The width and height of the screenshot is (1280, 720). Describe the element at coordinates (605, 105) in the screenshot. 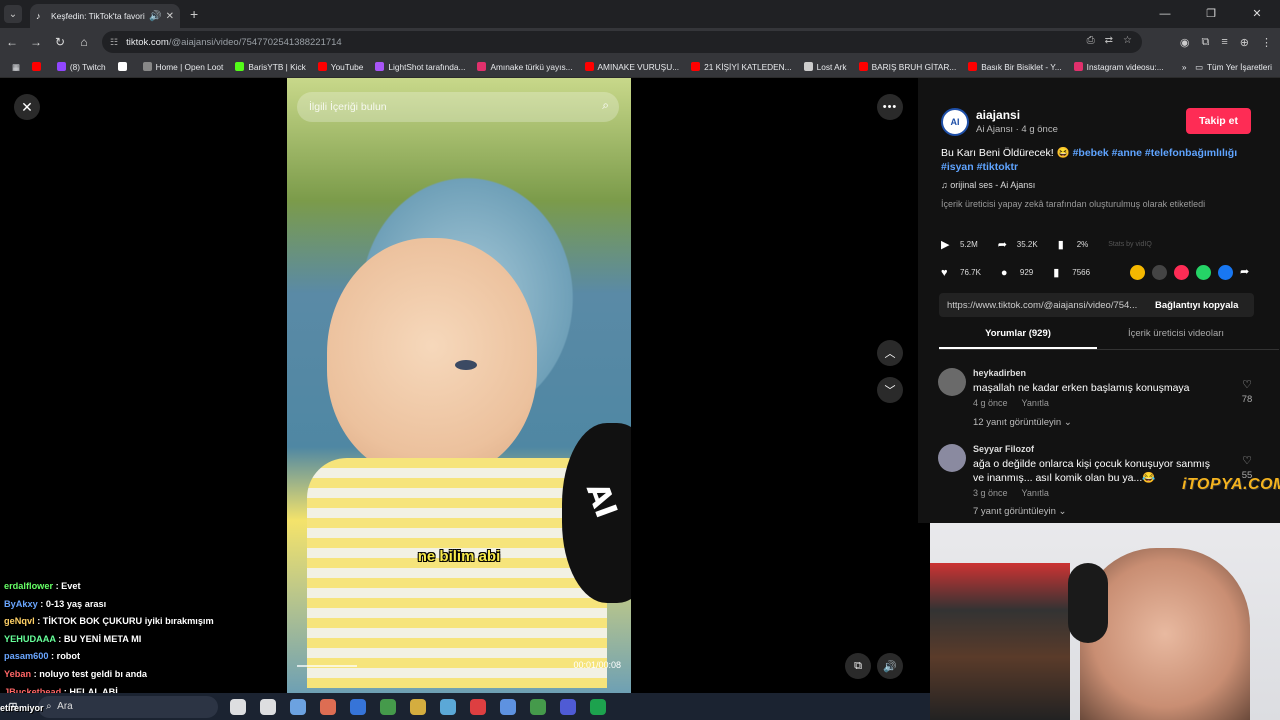

I see `search-icon: ⌕` at that location.